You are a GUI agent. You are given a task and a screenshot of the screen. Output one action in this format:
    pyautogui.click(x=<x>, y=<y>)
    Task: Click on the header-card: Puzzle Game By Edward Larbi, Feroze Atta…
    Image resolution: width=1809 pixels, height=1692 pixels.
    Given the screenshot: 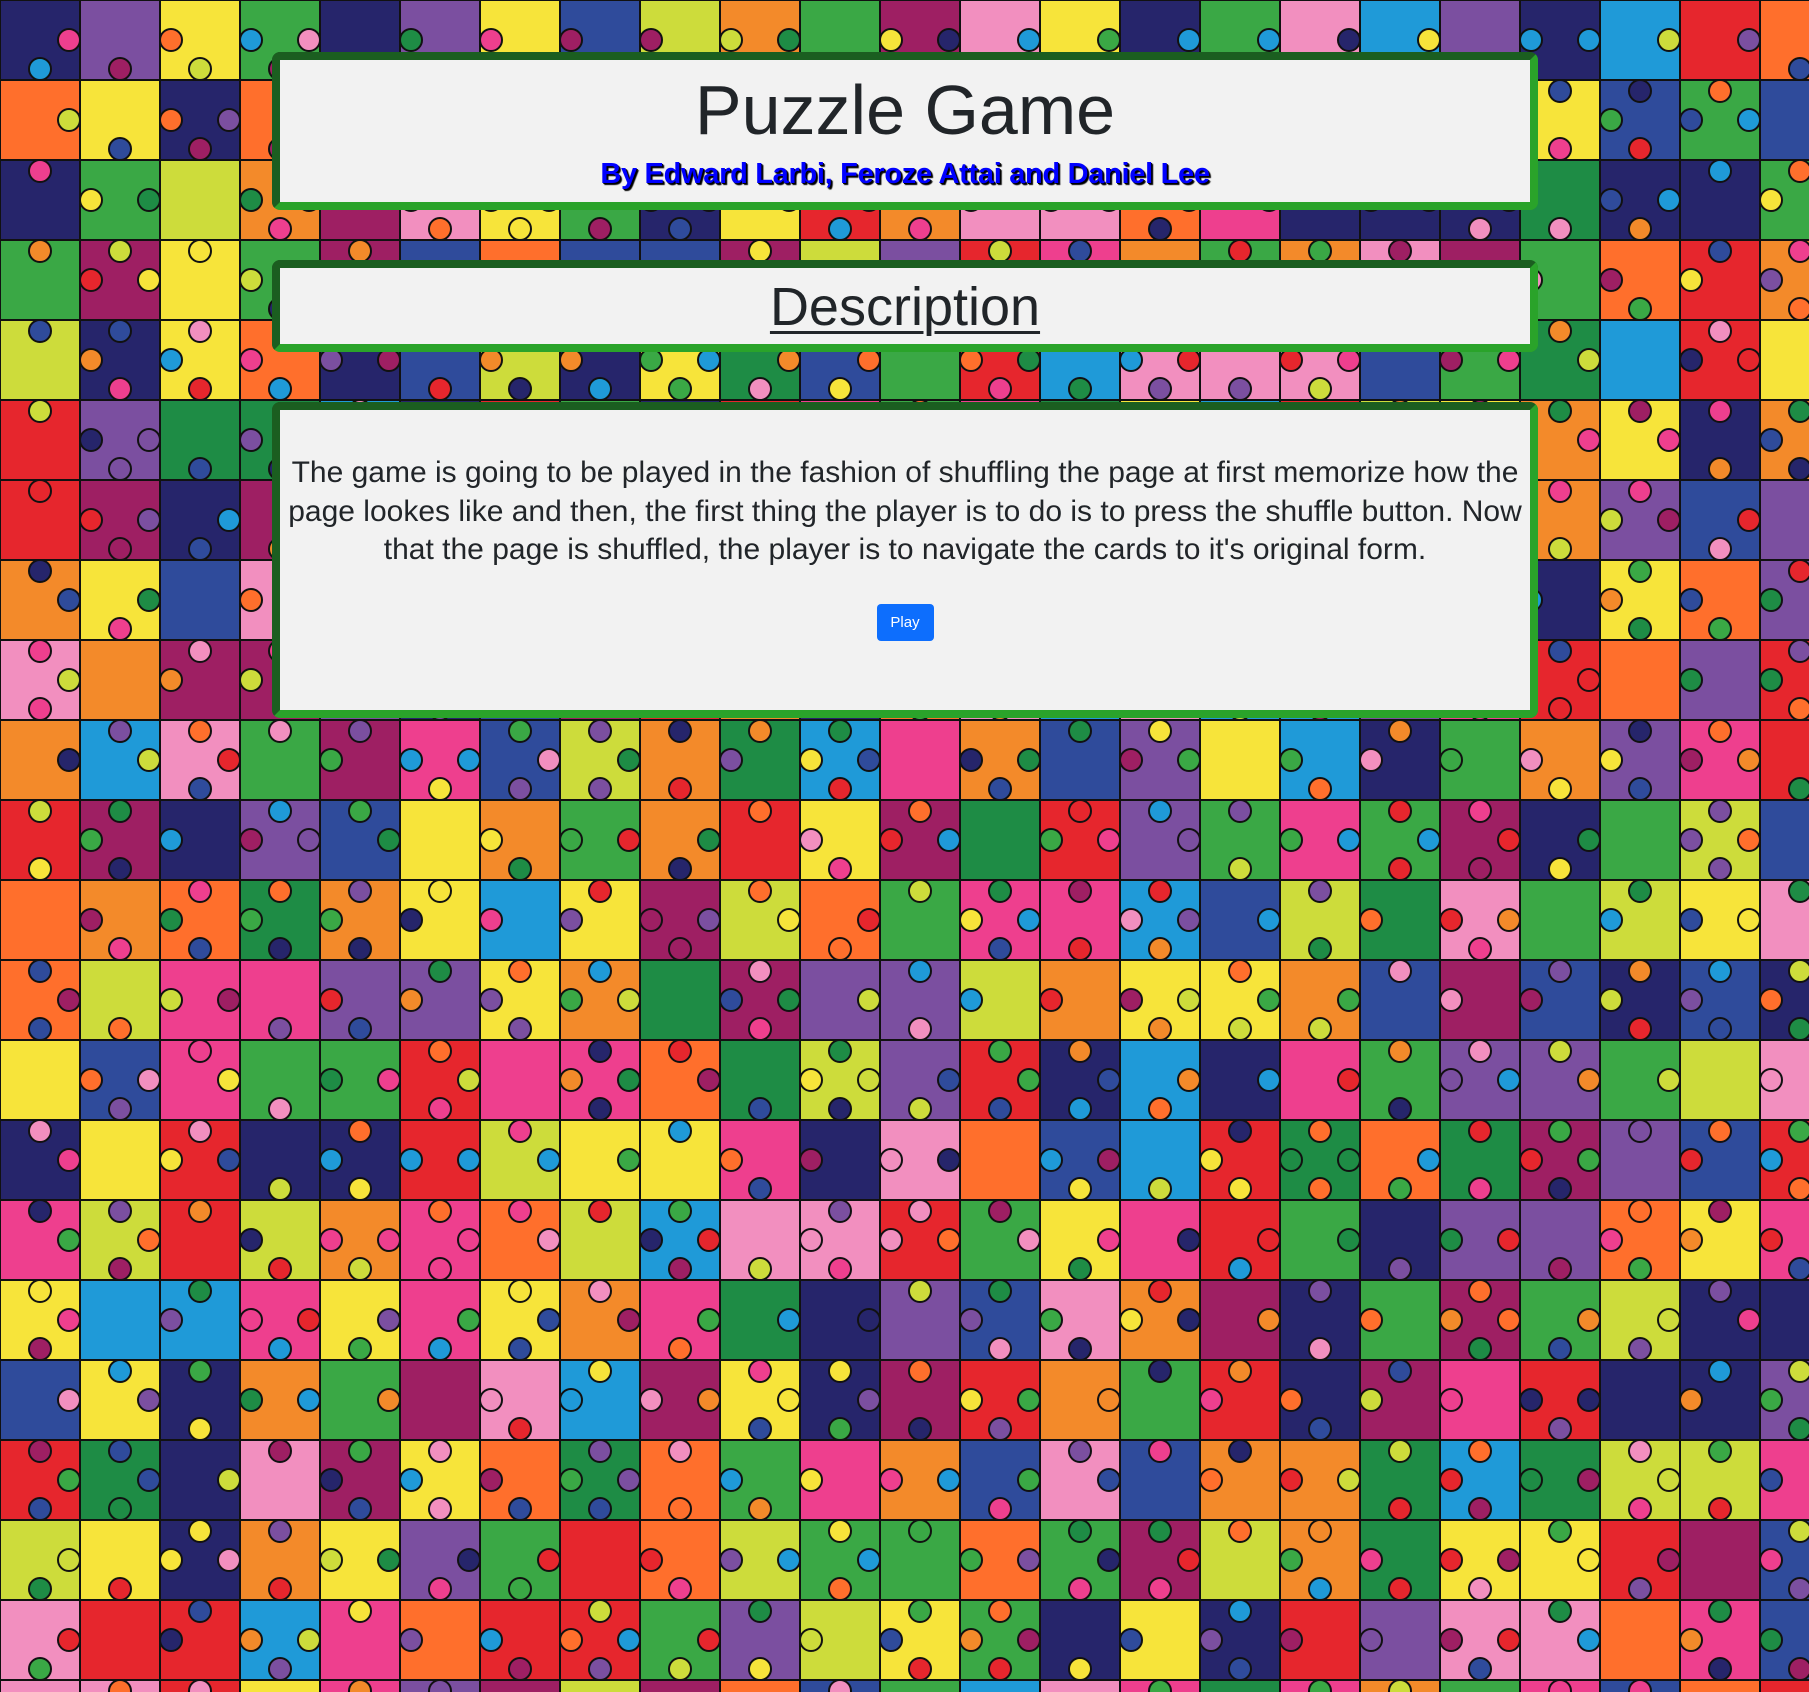 What is the action you would take?
    pyautogui.click(x=905, y=131)
    